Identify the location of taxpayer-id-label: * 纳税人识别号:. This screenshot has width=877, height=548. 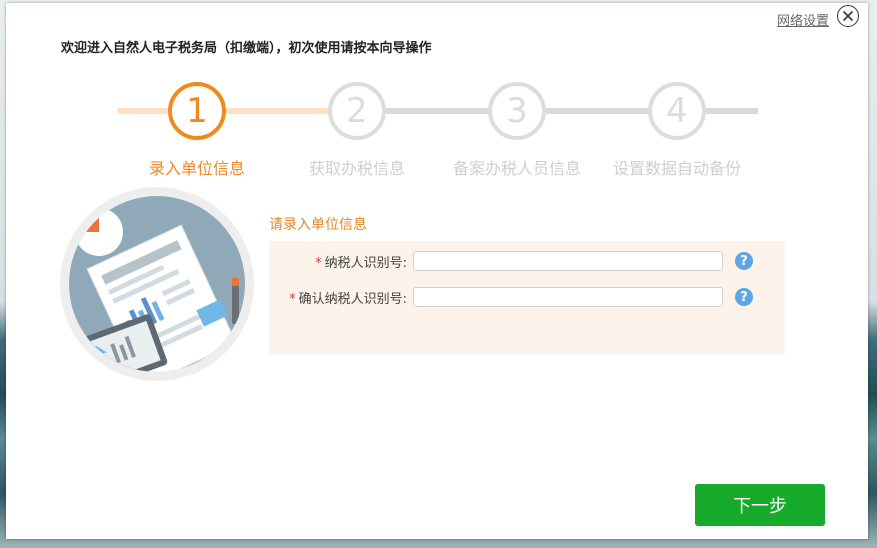
(338, 261).